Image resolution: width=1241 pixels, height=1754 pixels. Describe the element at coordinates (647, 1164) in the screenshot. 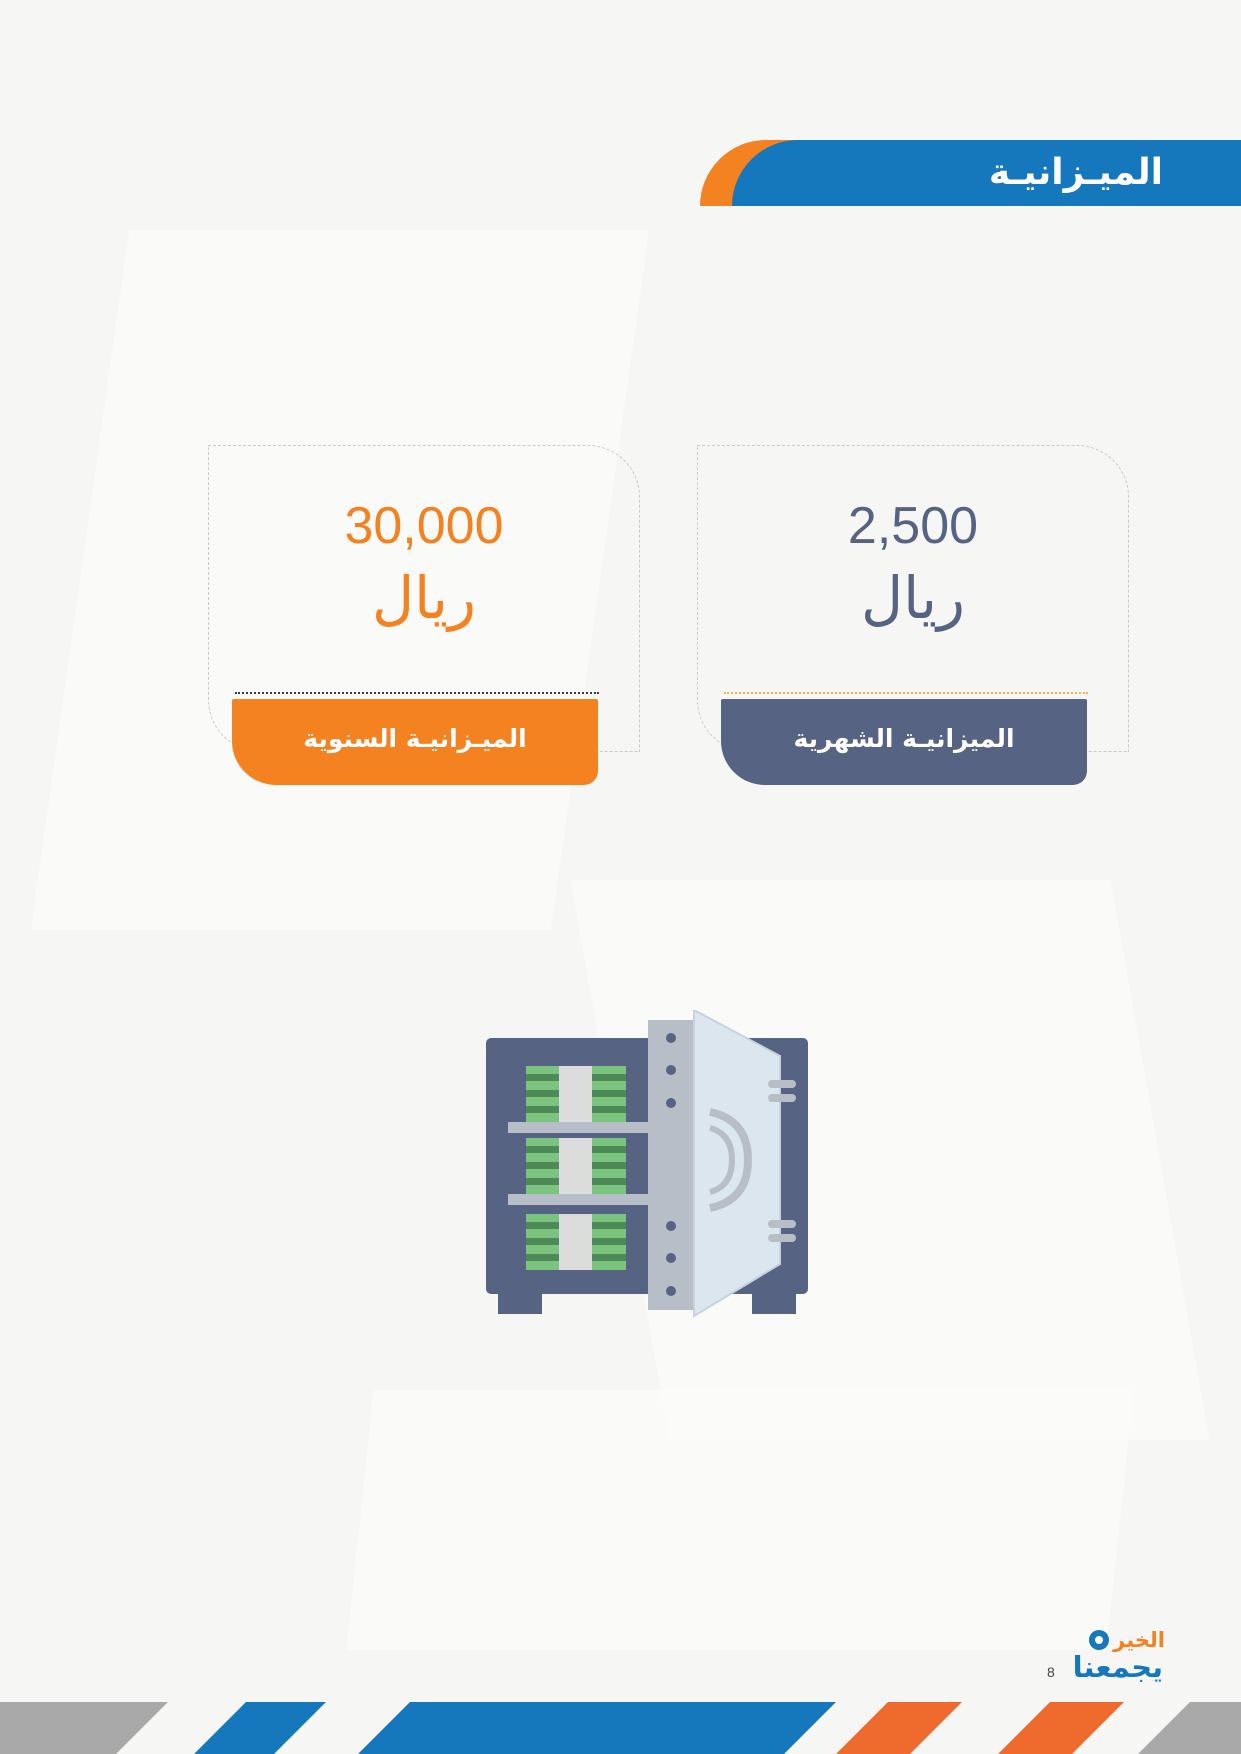

I see `money-safe-icon` at that location.